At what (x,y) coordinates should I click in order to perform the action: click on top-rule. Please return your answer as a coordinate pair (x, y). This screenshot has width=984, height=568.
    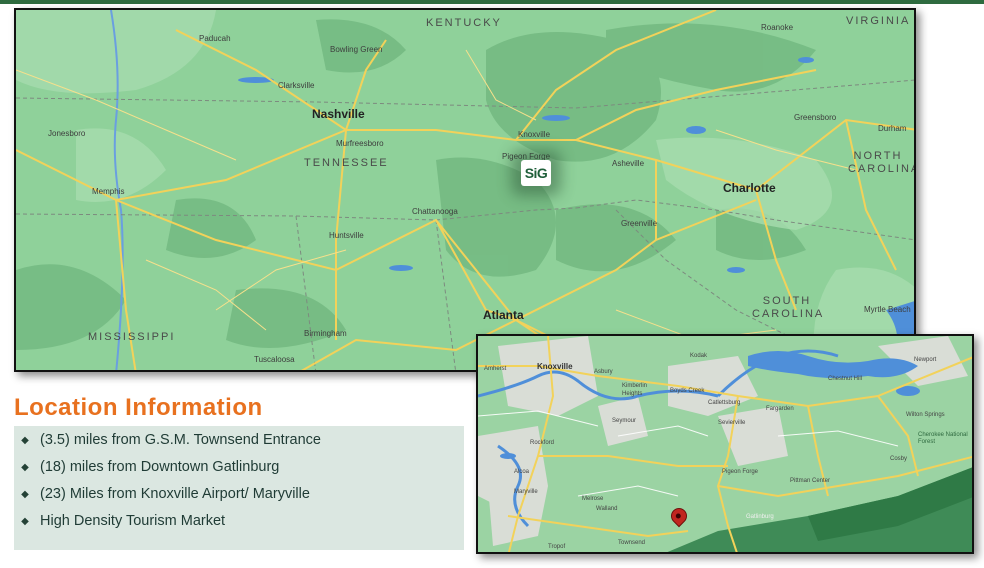
    Looking at the image, I should click on (492, 2).